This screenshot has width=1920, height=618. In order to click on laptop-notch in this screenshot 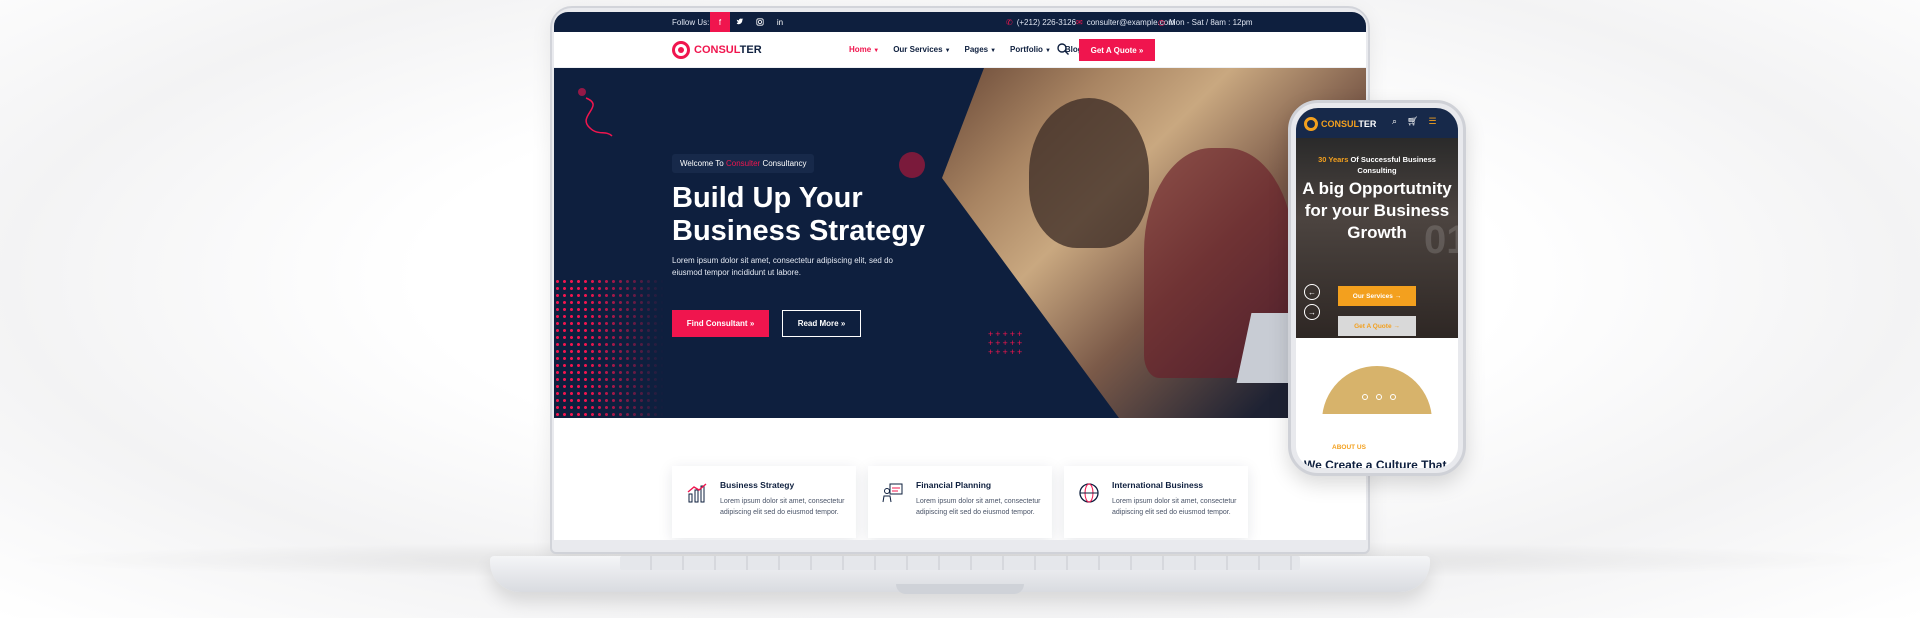, I will do `click(960, 589)`.